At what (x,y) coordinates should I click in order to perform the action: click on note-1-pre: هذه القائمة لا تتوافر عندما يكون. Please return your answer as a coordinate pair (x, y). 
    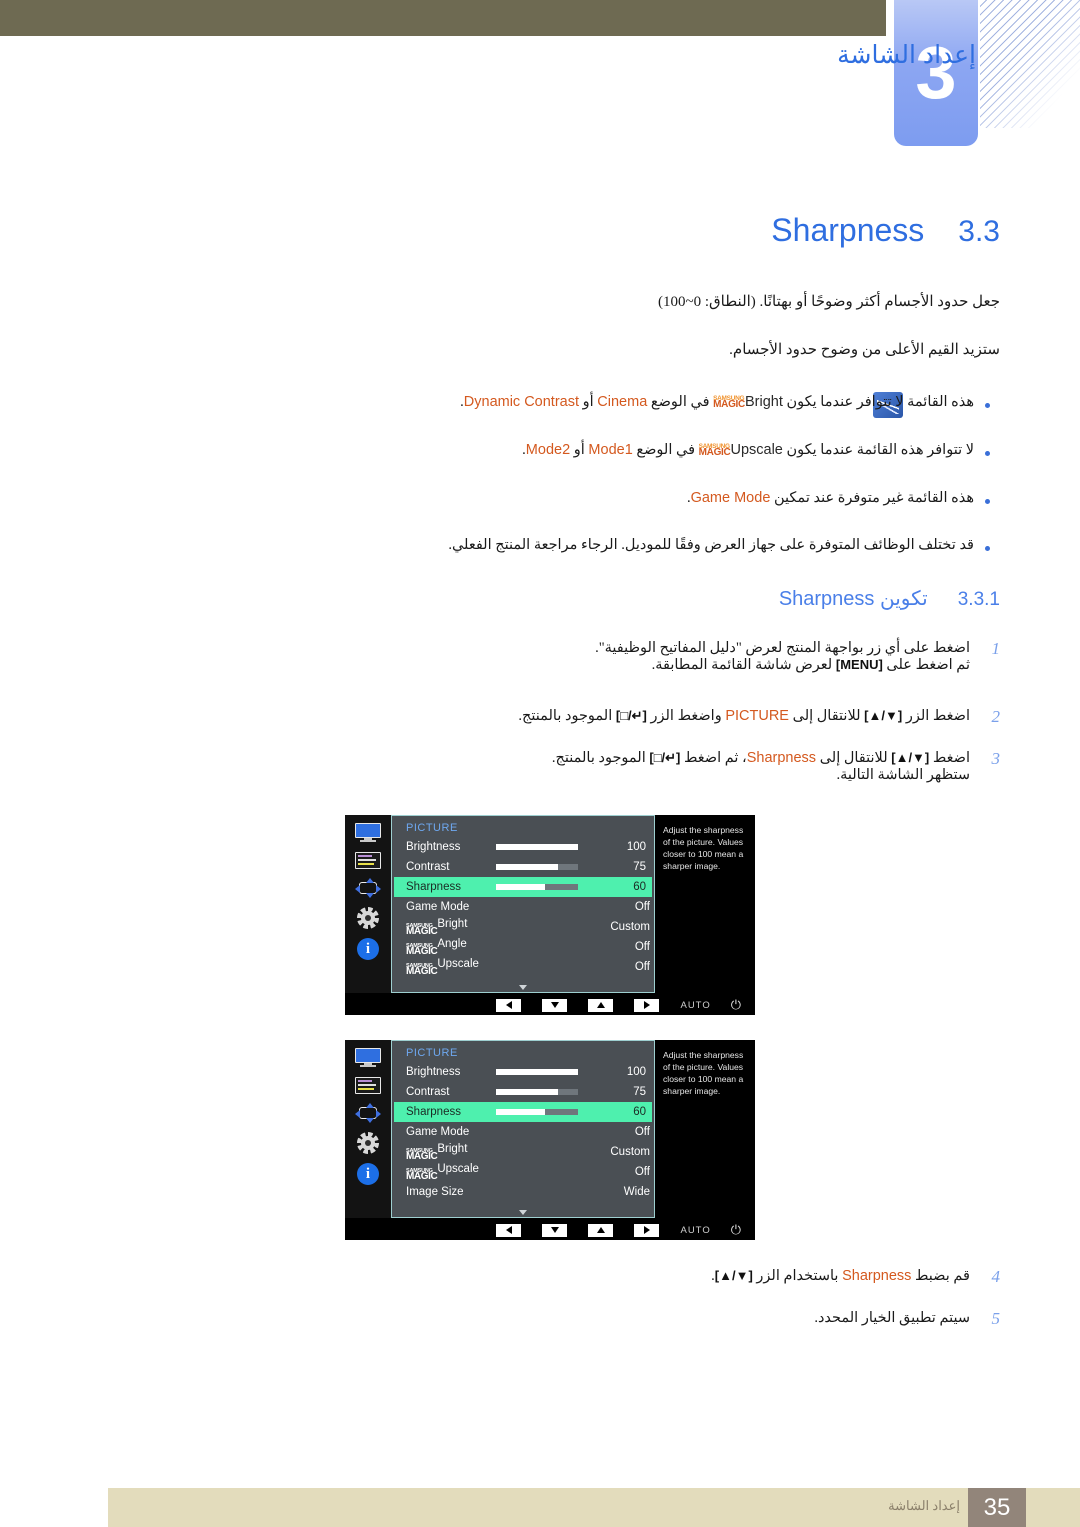
    Looking at the image, I should click on (878, 402).